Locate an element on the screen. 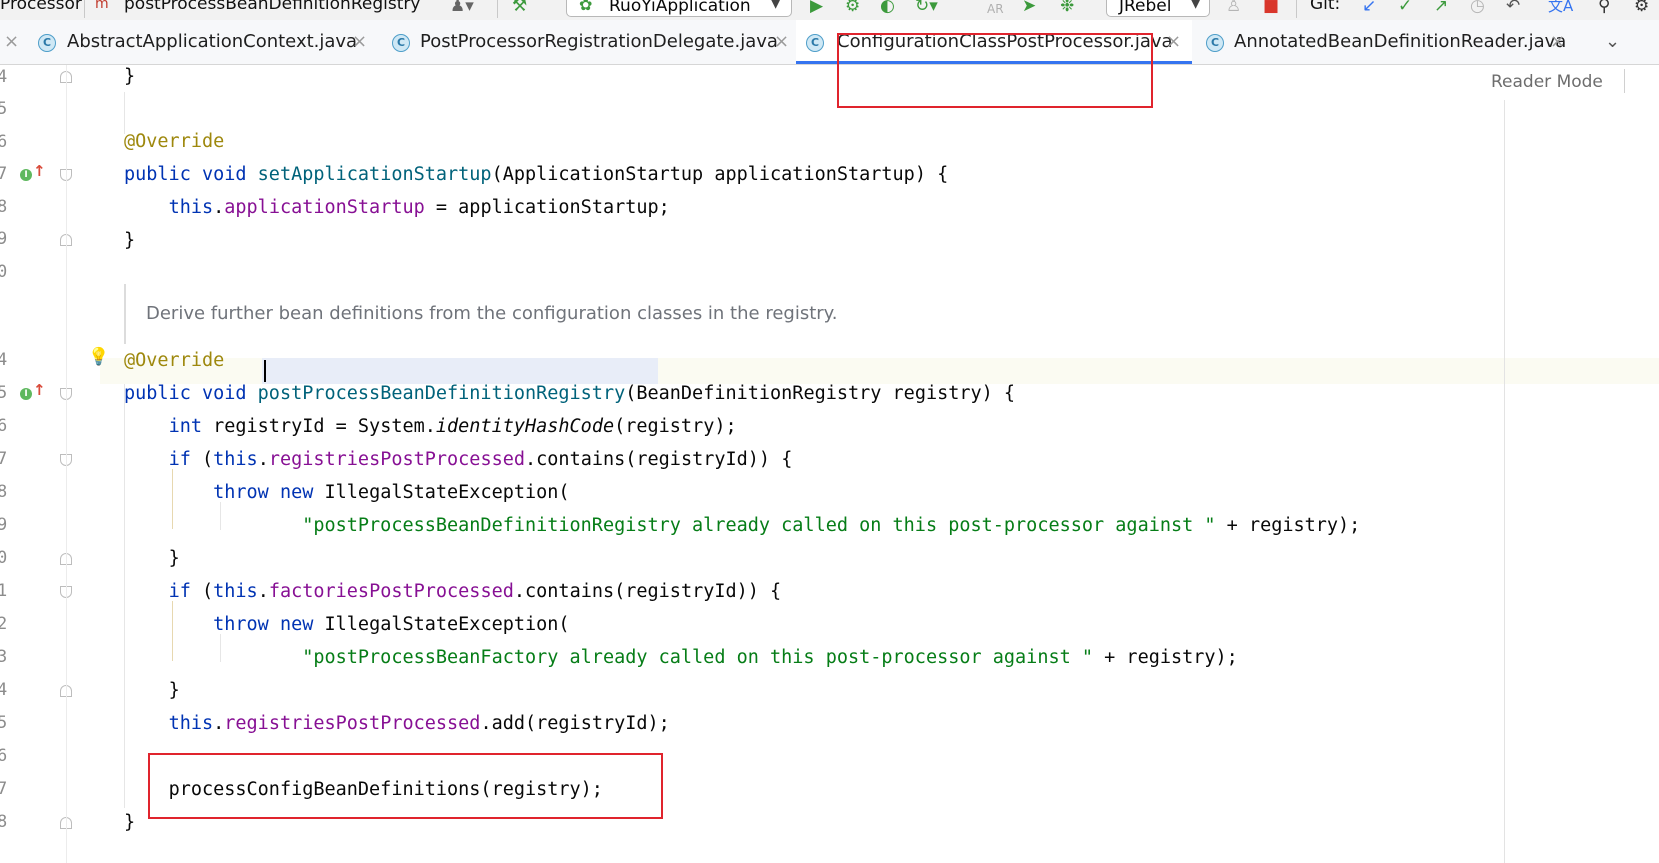  history-icon: ◷ is located at coordinates (1477, 8).